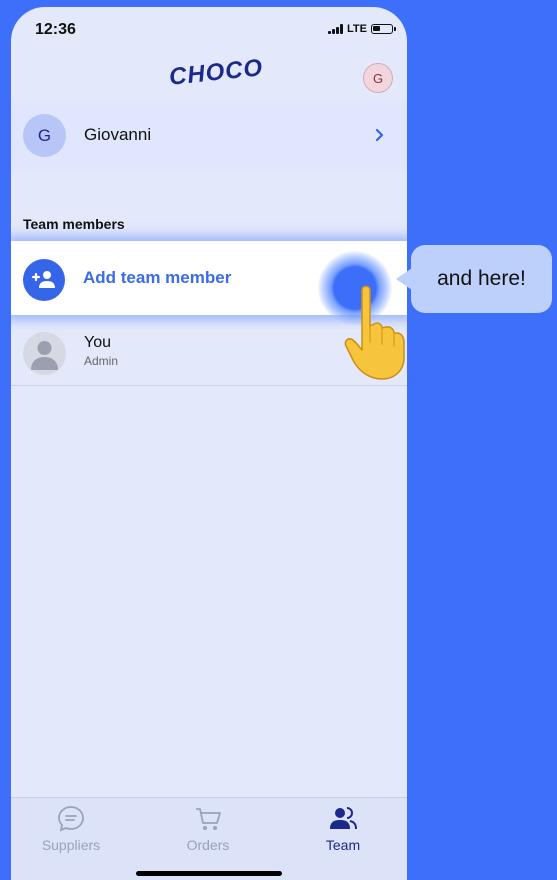 This screenshot has height=880, width=557. Describe the element at coordinates (216, 72) in the screenshot. I see `choco-logo: CHOCO` at that location.